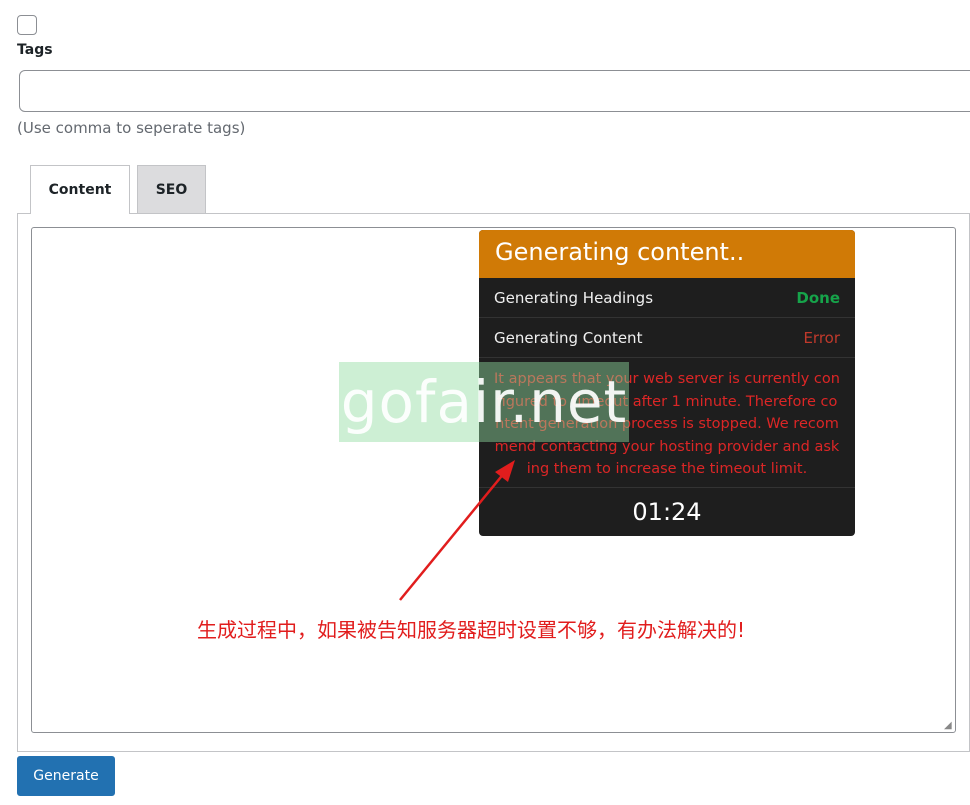 The height and width of the screenshot is (805, 970). Describe the element at coordinates (35, 50) in the screenshot. I see `tags-label: Tags` at that location.